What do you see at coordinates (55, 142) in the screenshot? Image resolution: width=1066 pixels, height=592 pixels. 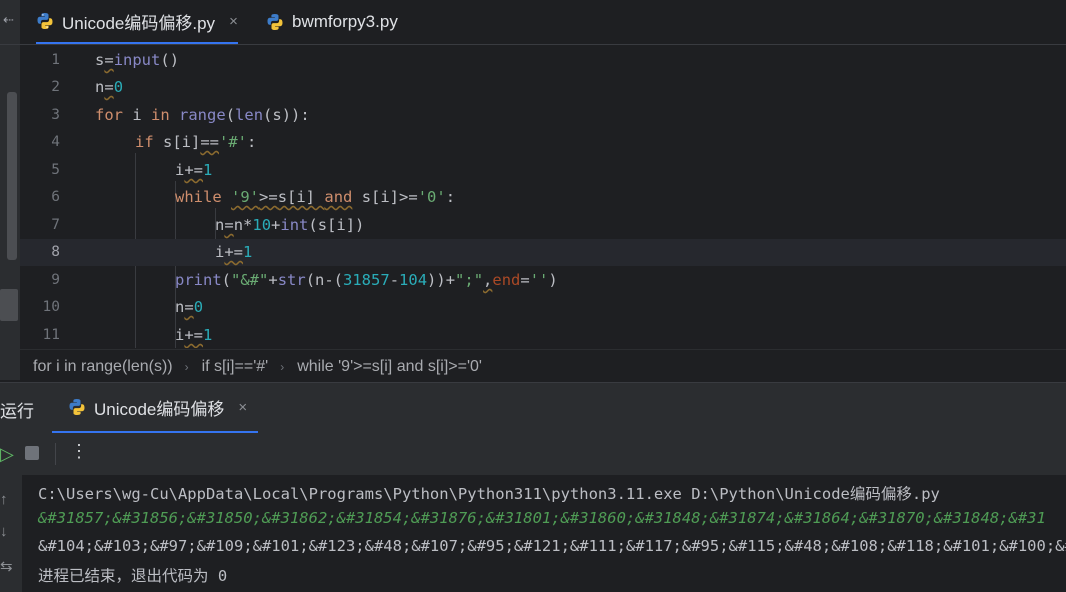 I see `line-number: 4` at bounding box center [55, 142].